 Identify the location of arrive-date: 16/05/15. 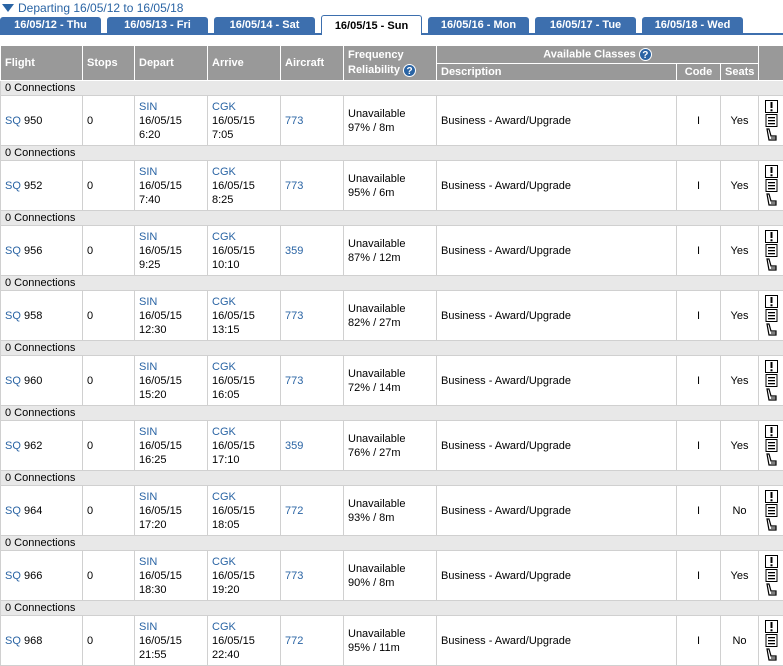
(233, 316).